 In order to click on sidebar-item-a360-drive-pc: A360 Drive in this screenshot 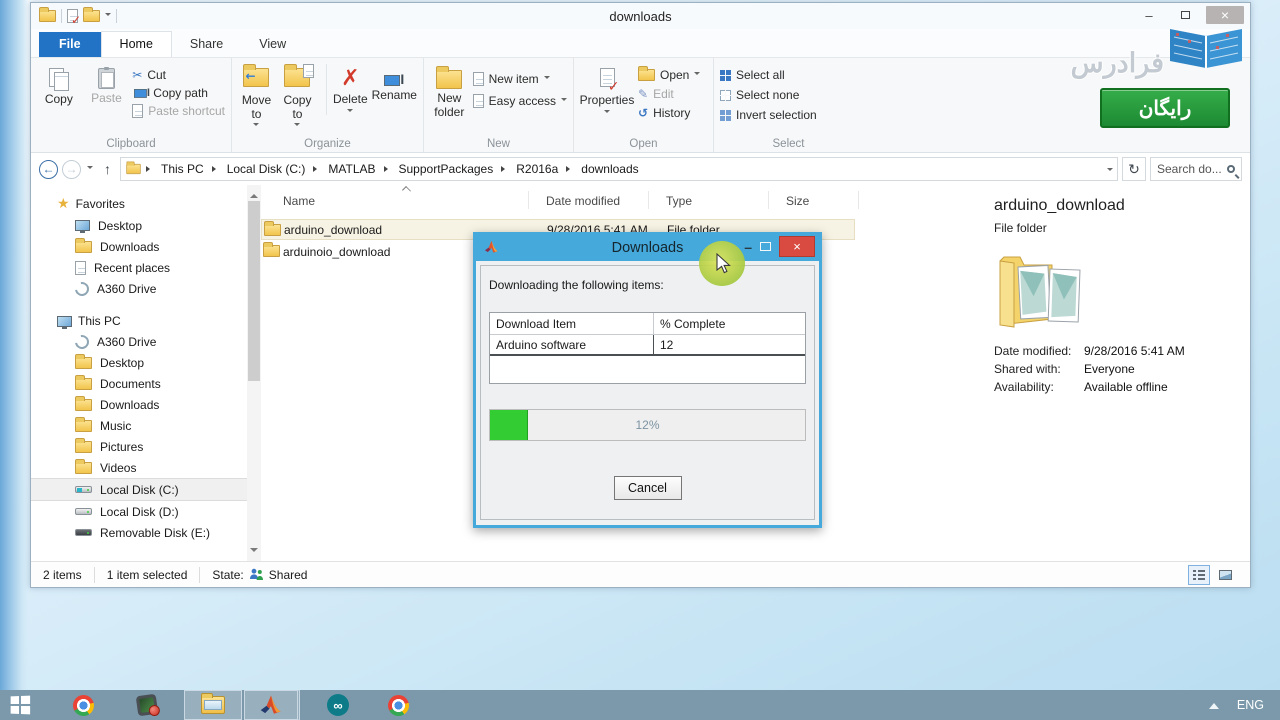, I will do `click(139, 341)`.